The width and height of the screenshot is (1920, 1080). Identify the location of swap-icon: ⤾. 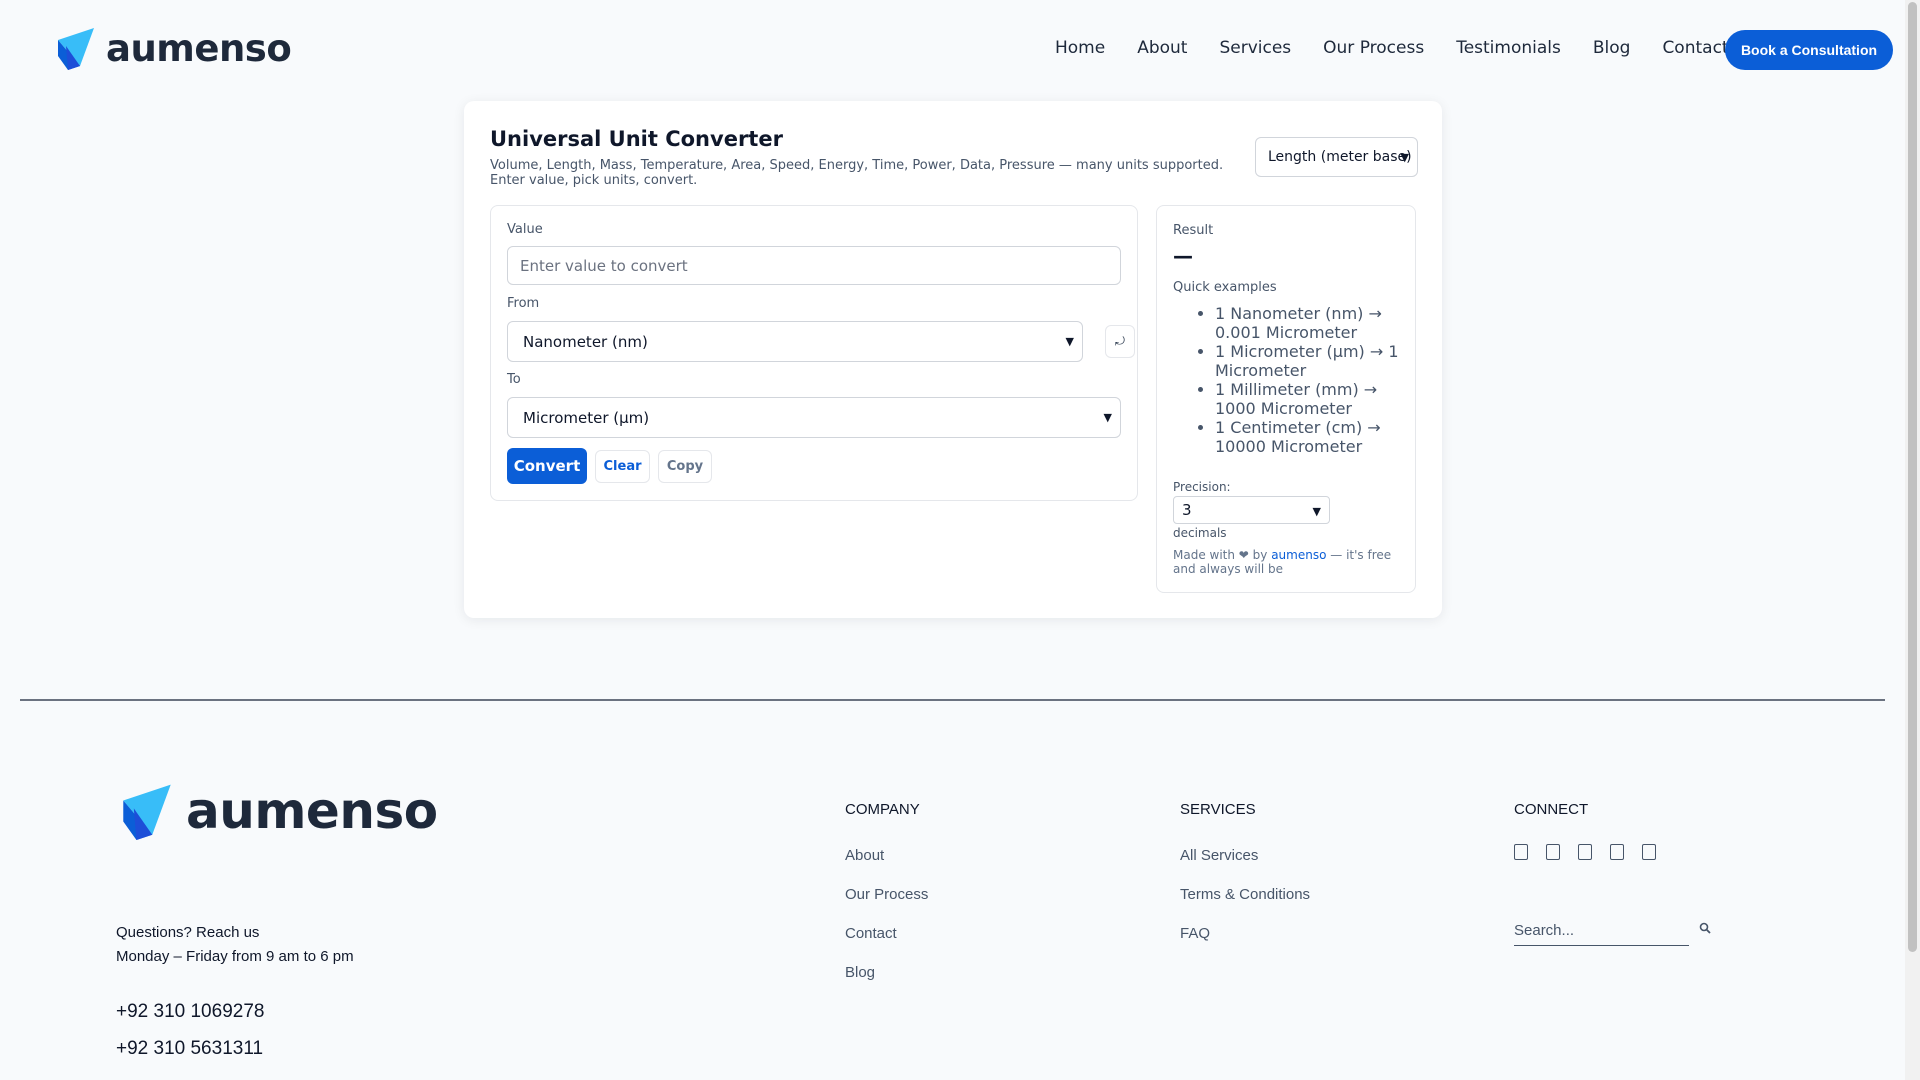
(1120, 341).